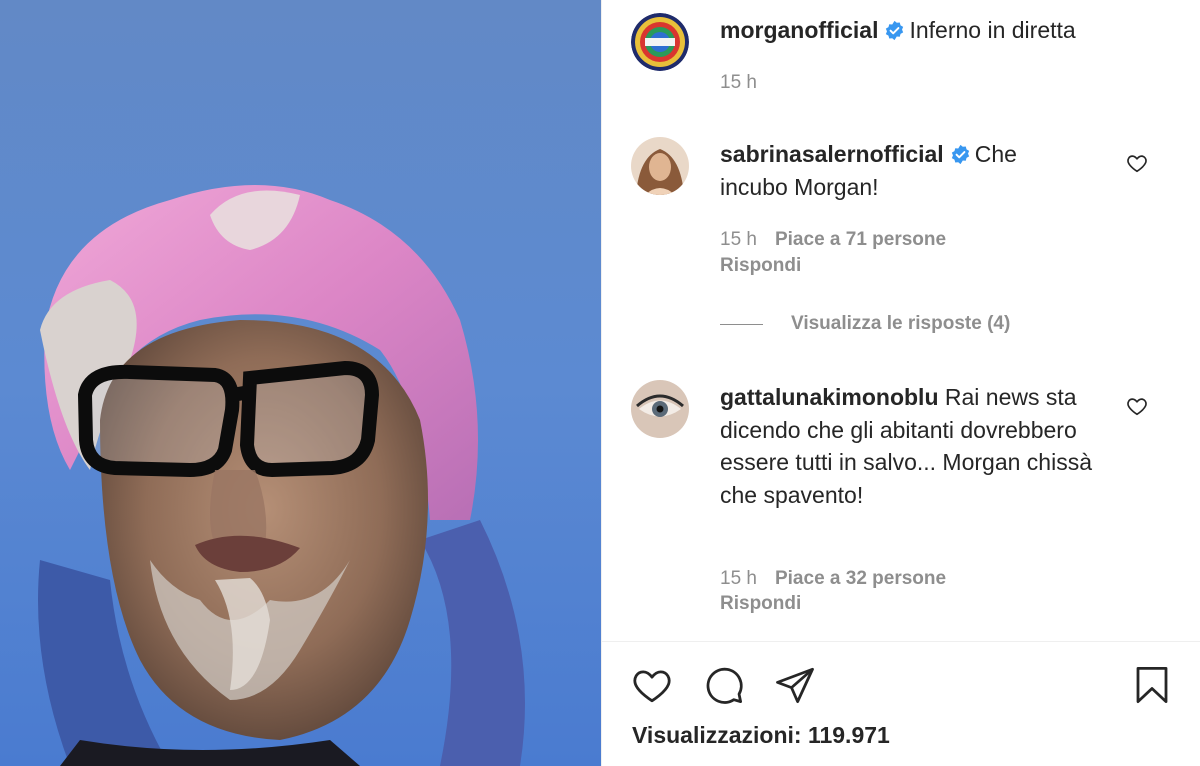 Image resolution: width=1200 pixels, height=766 pixels. I want to click on comment-button, so click(724, 685).